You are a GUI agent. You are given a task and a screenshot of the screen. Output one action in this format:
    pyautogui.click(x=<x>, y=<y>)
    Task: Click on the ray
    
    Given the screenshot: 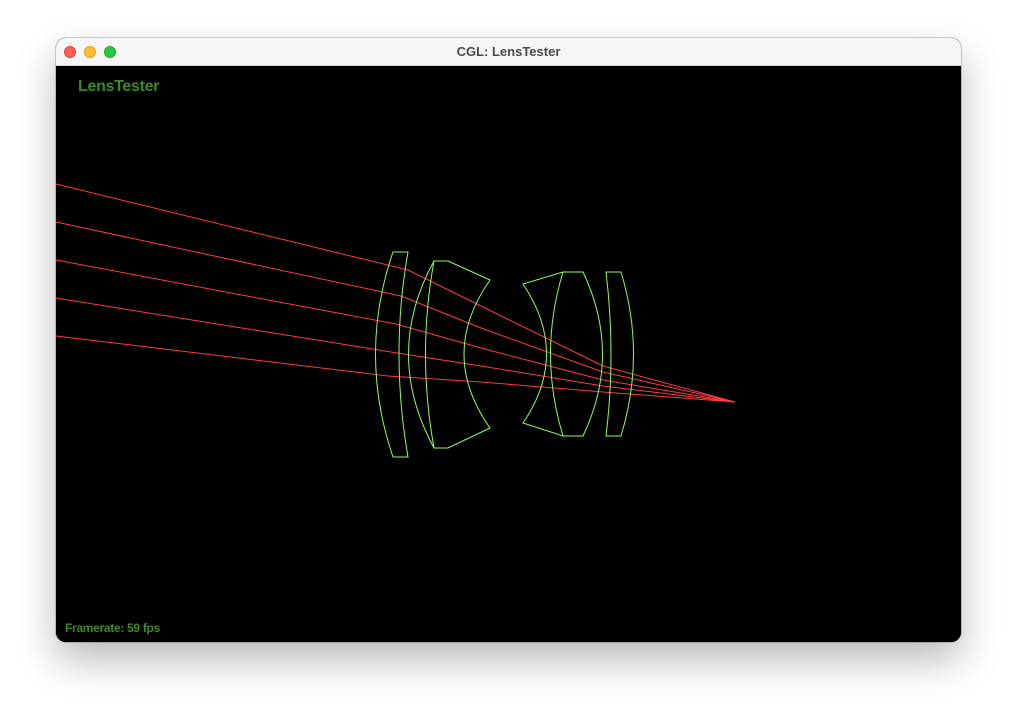 What is the action you would take?
    pyautogui.click(x=396, y=331)
    